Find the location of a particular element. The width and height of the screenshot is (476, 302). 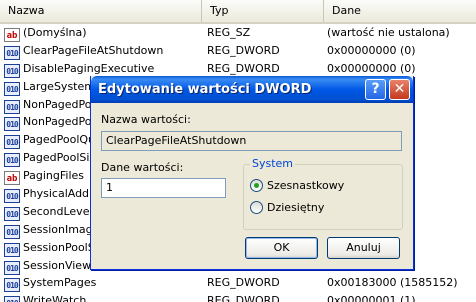

registry-row-name-text: PhysicalAddre is located at coordinates (62, 194).